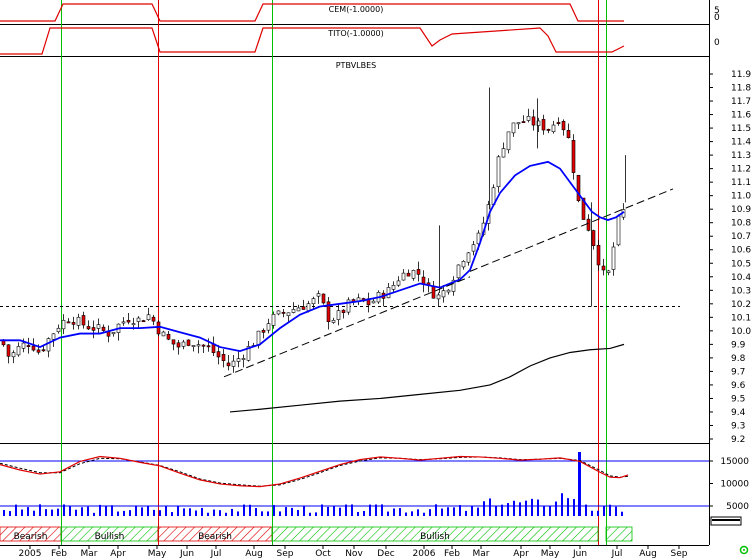 This screenshot has width=753, height=558. What do you see at coordinates (734, 462) in the screenshot?
I see `volume-tick-label: 15000` at bounding box center [734, 462].